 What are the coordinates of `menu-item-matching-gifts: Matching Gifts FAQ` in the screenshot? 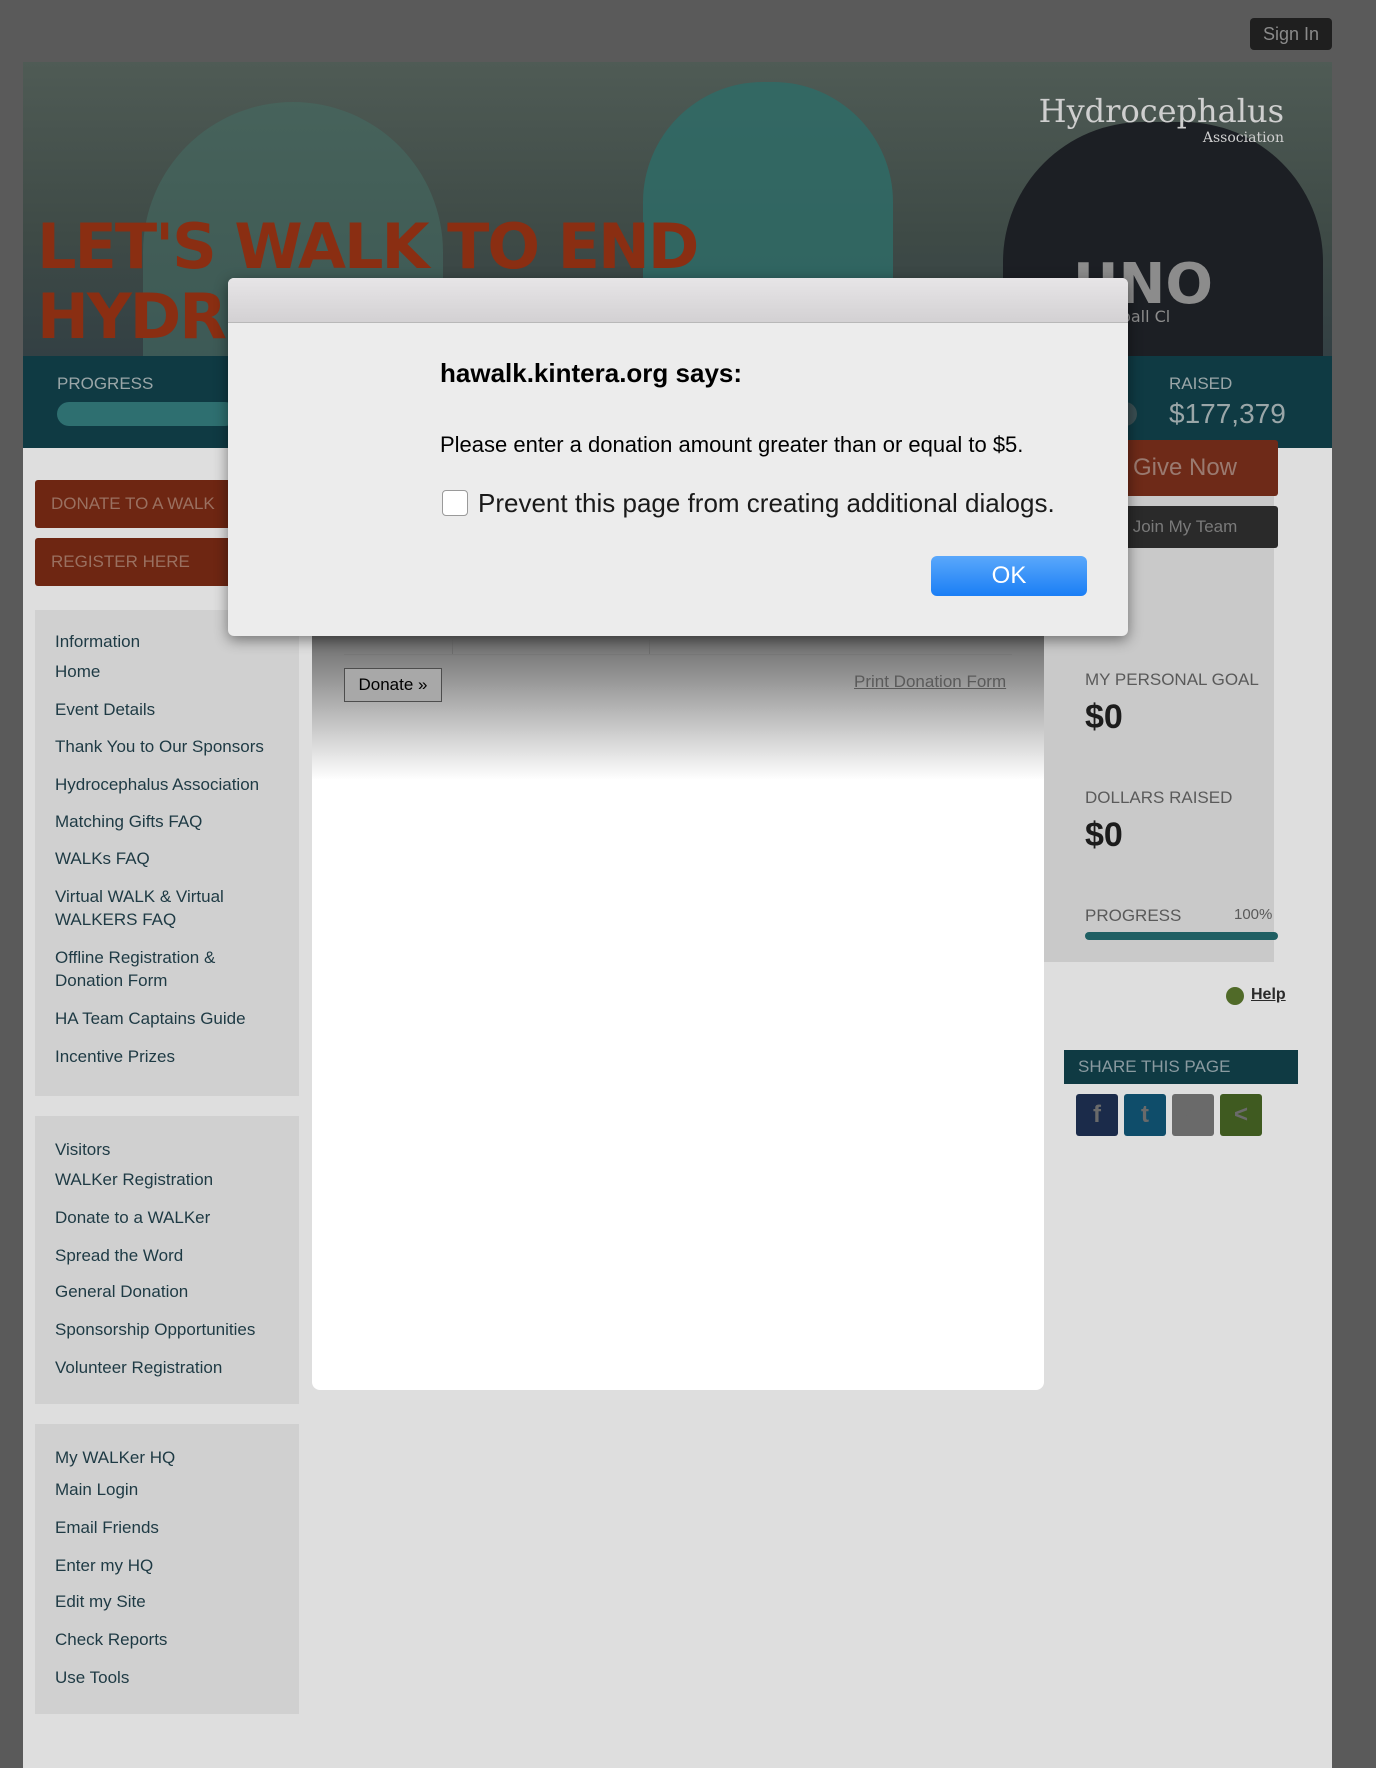 It's located at (170, 821).